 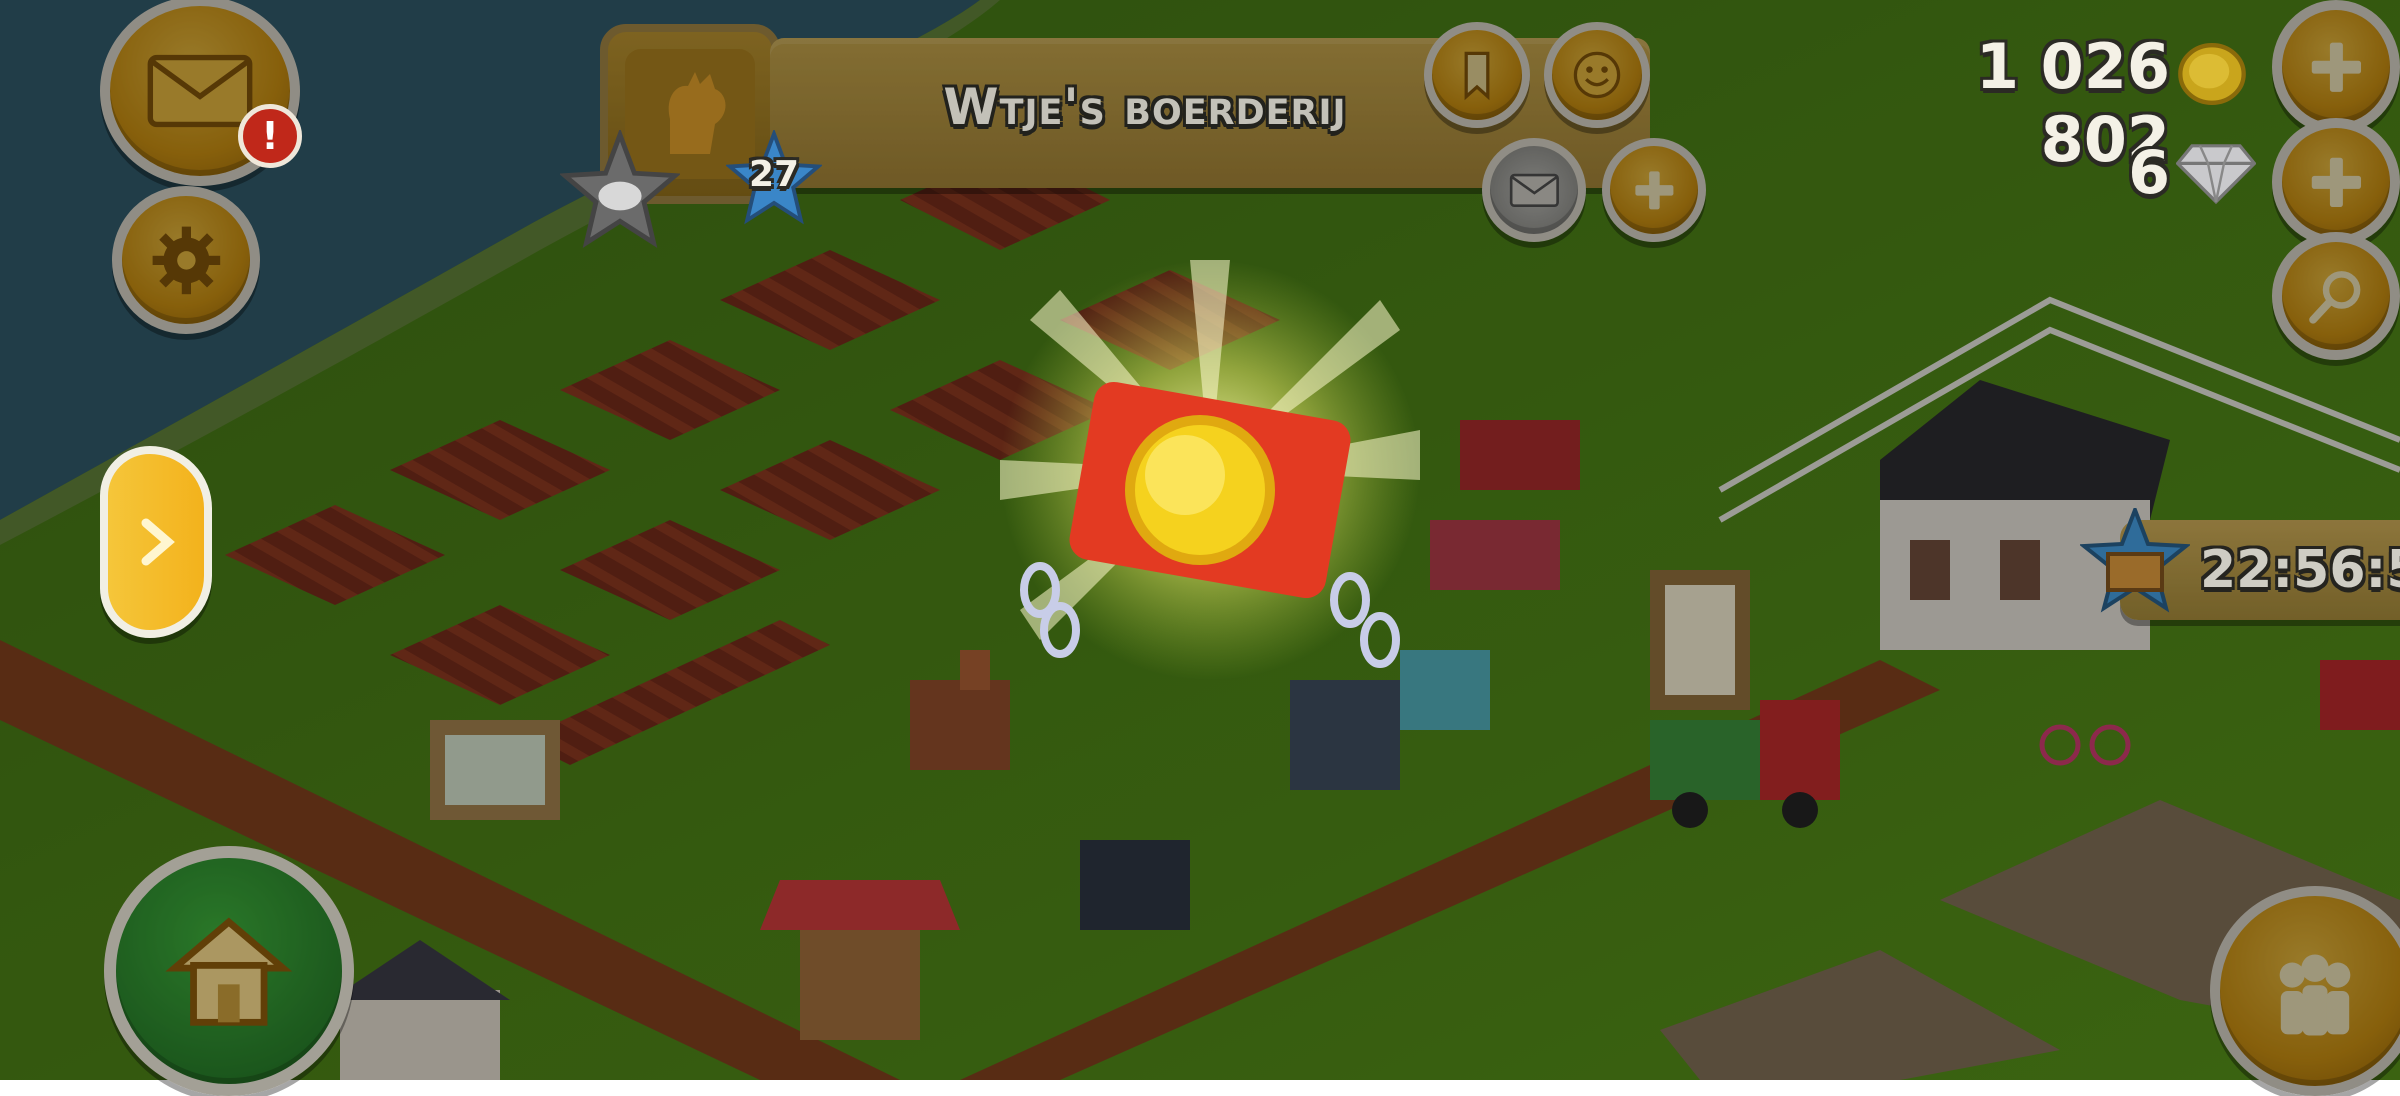 I want to click on buy-diamonds-button, so click(x=2336, y=182).